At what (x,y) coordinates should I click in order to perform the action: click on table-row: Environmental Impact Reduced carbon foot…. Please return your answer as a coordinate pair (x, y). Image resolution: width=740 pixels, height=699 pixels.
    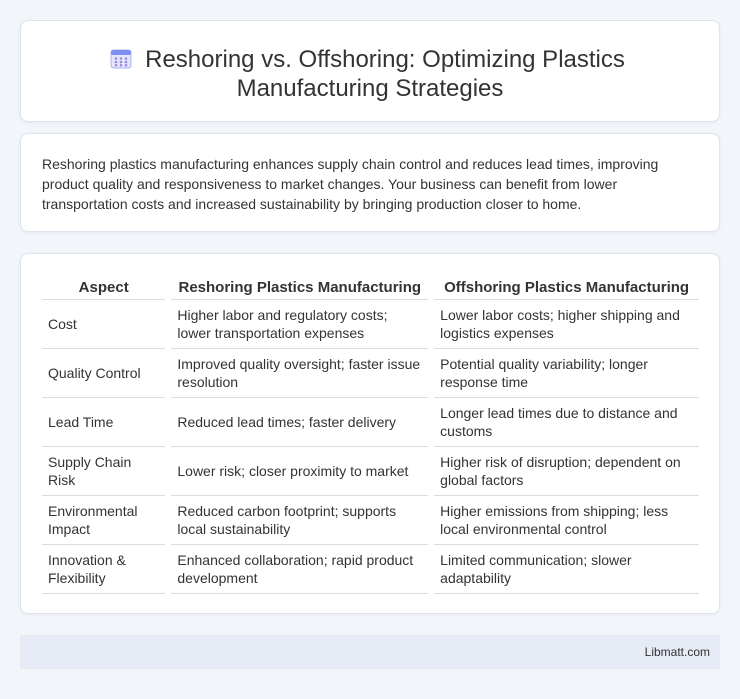
    Looking at the image, I should click on (370, 520).